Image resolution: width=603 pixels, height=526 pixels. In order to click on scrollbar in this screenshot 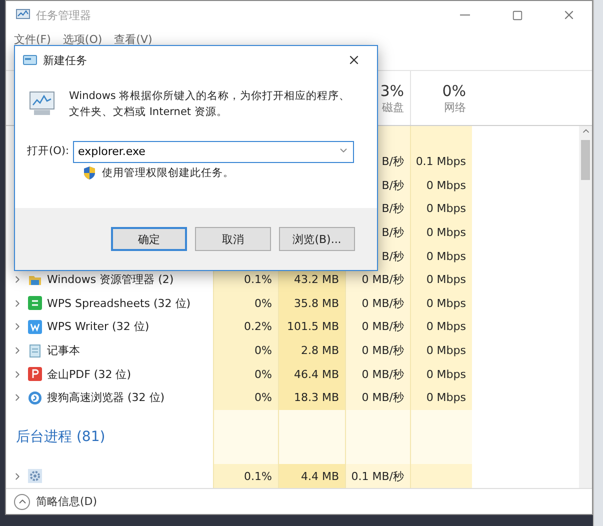, I will do `click(585, 307)`.